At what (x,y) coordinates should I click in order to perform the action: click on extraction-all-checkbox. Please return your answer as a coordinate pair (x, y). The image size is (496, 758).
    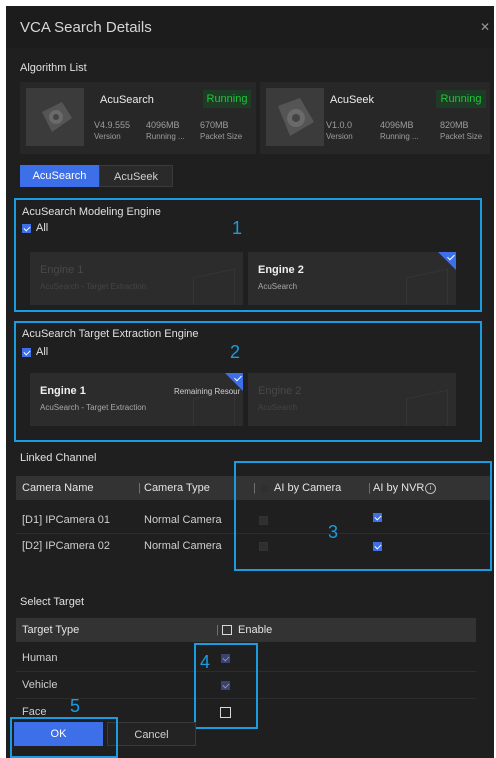
    Looking at the image, I should click on (26, 352).